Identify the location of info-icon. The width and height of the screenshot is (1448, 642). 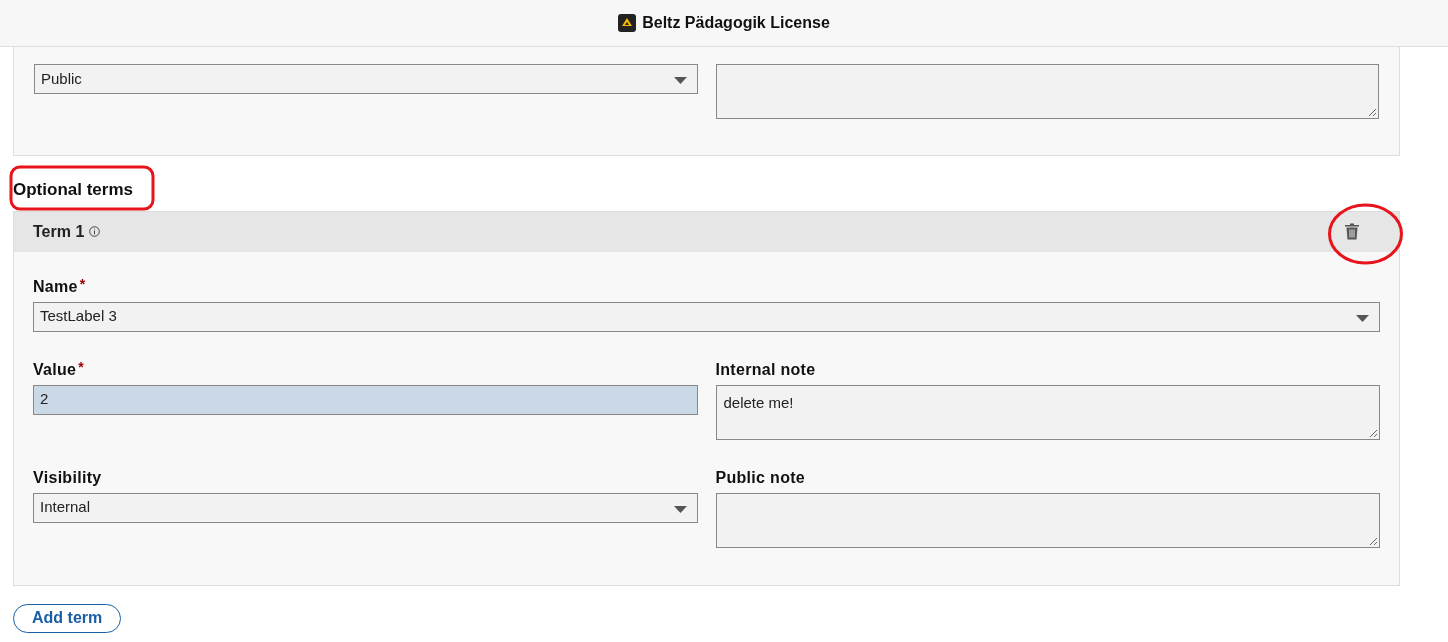
(95, 231).